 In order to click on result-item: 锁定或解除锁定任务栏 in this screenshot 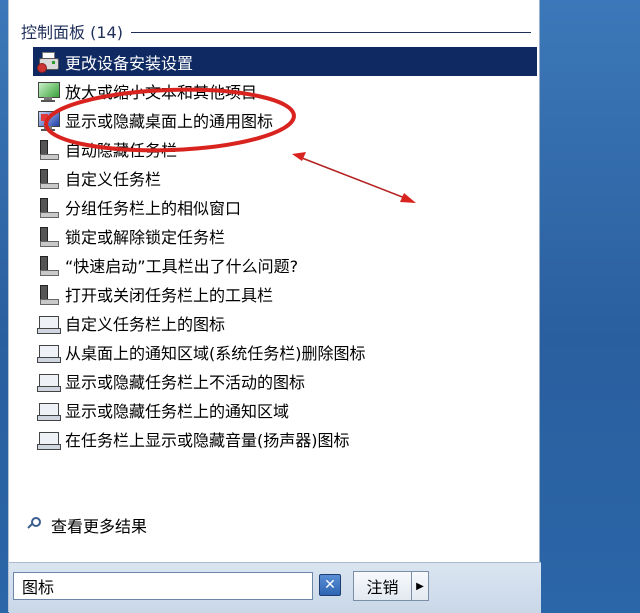, I will do `click(285, 235)`.